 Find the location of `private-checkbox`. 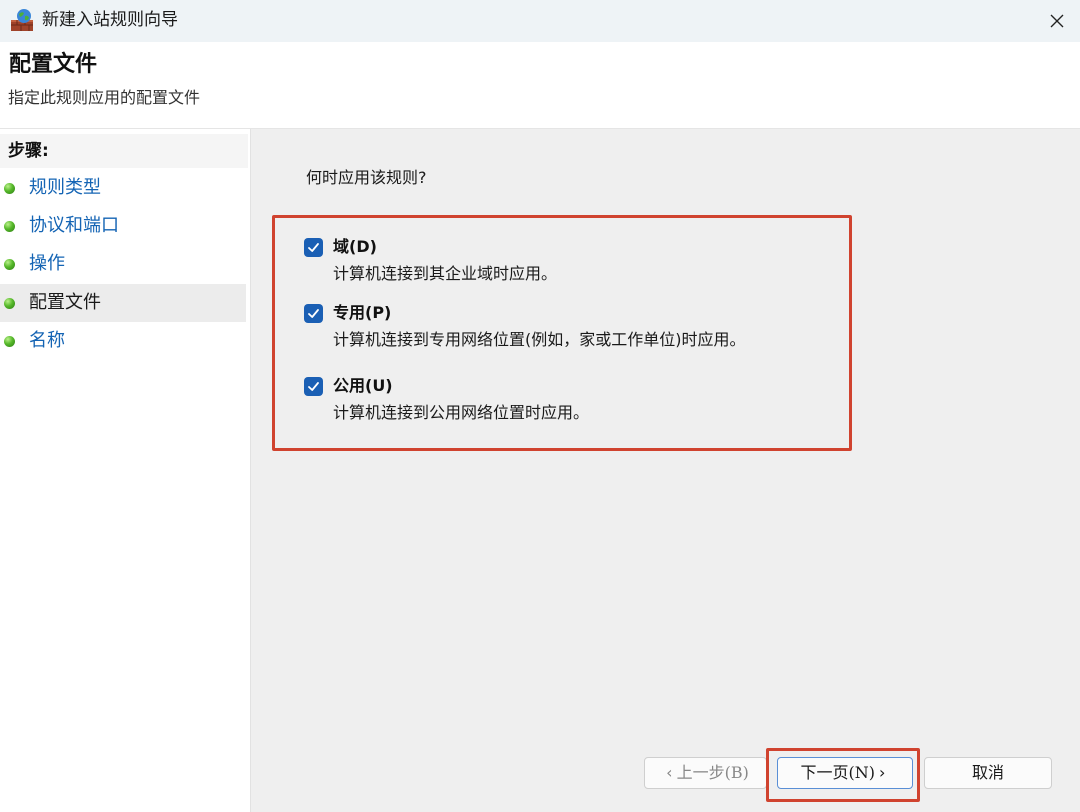

private-checkbox is located at coordinates (313, 313).